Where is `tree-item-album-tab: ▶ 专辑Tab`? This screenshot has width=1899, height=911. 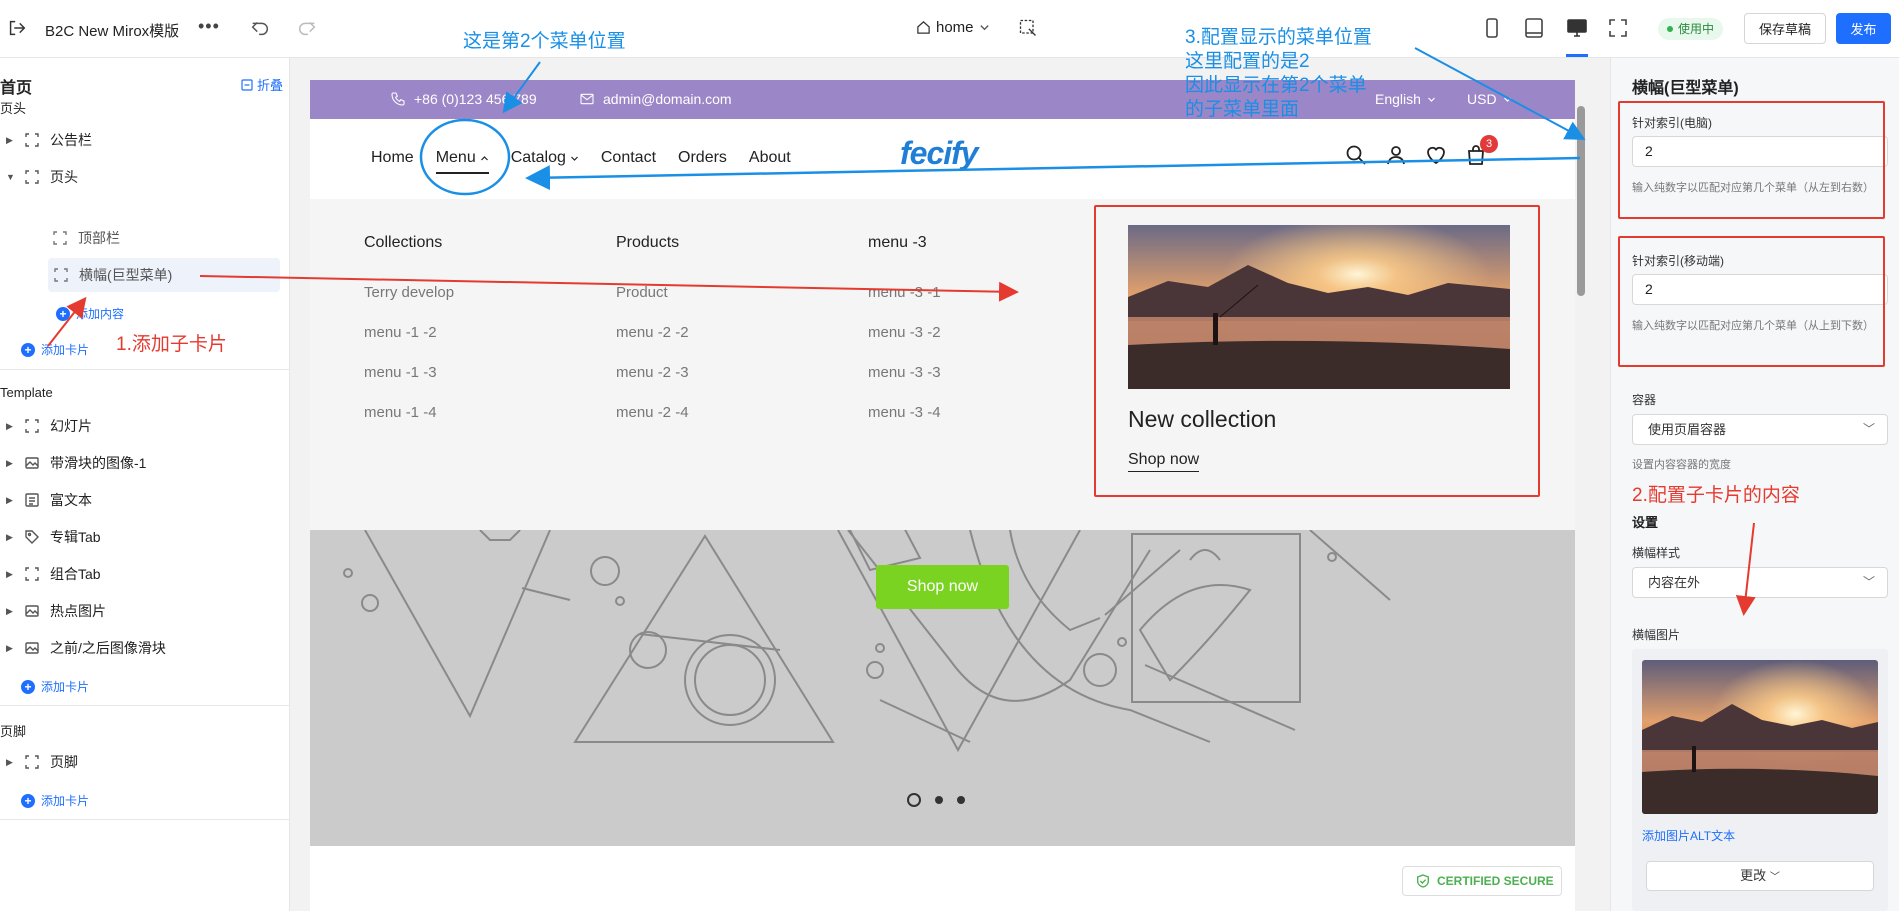 tree-item-album-tab: ▶ 专辑Tab is located at coordinates (140, 537).